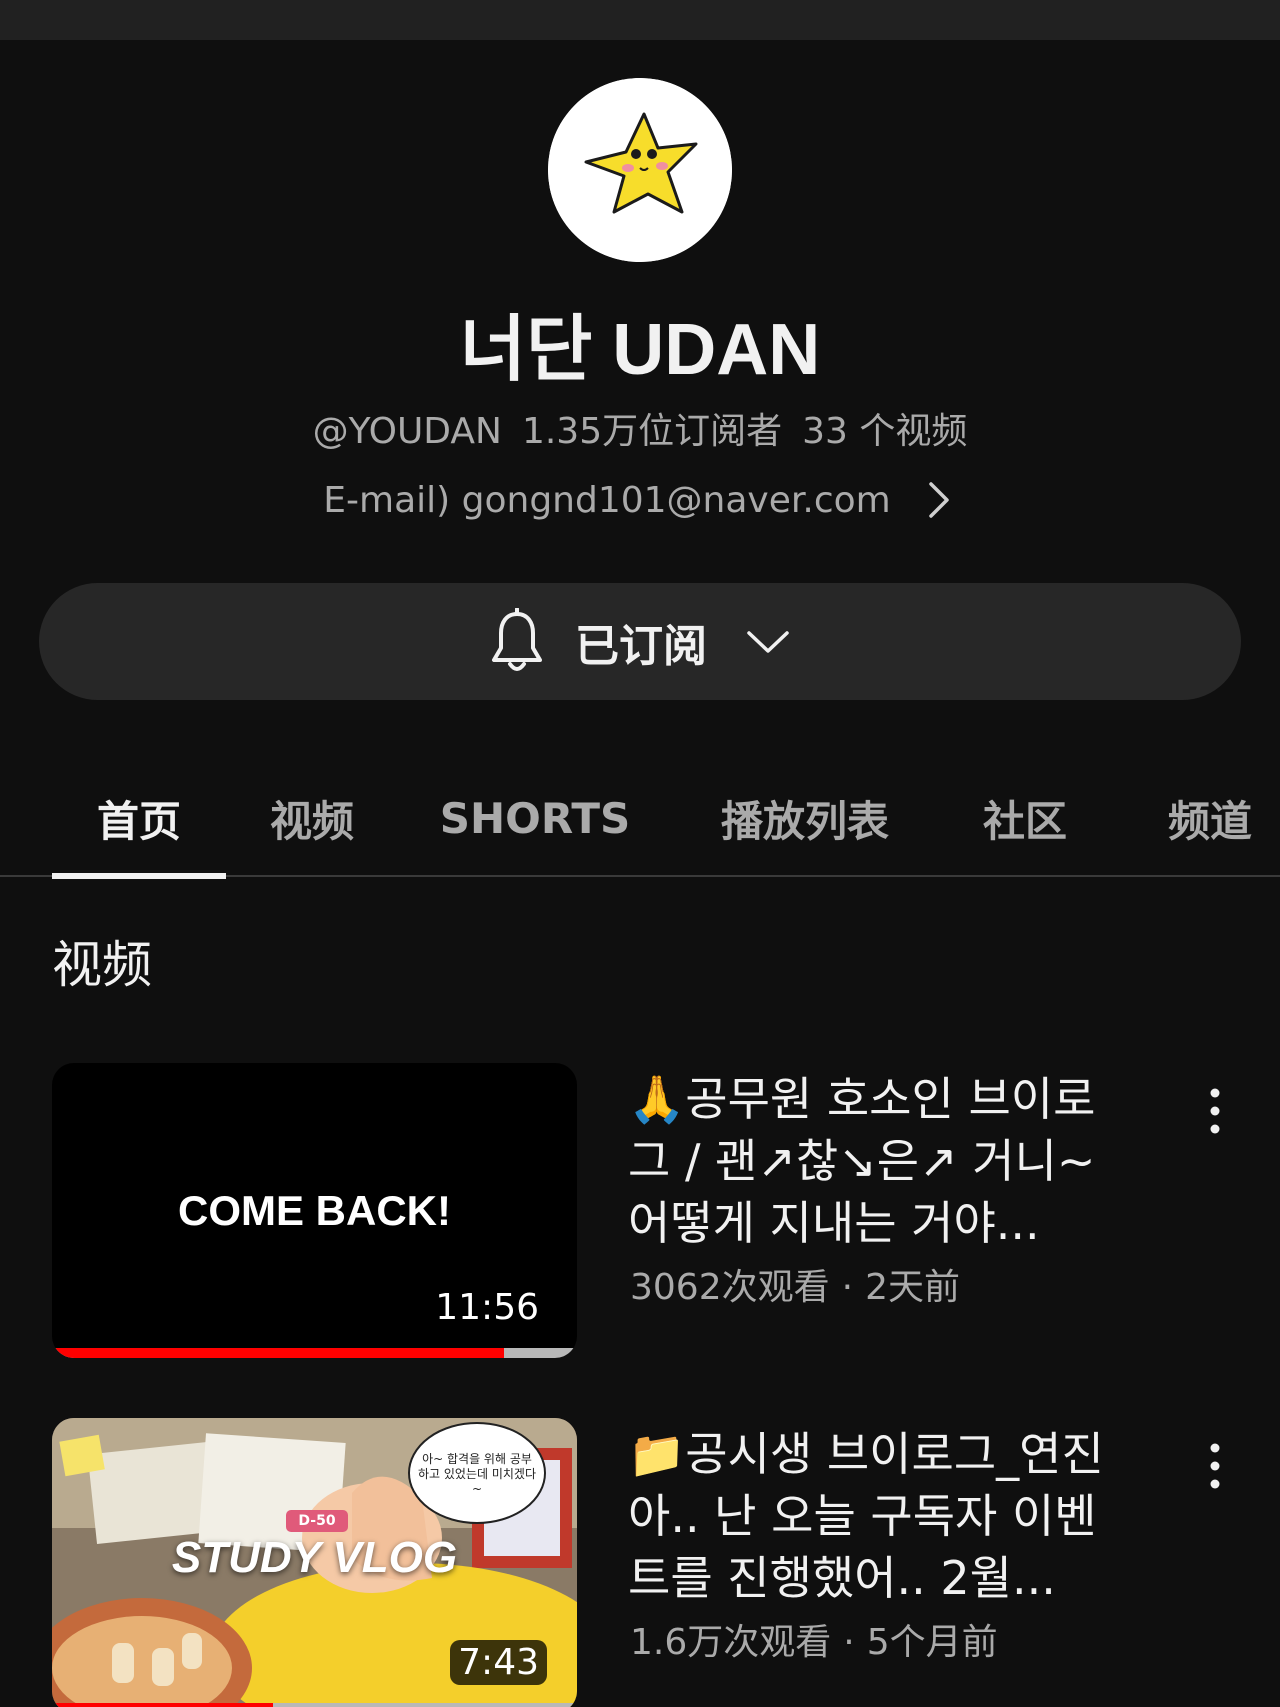  What do you see at coordinates (607, 500) in the screenshot?
I see `channel-description: E-mail) gongnd101@naver.com` at bounding box center [607, 500].